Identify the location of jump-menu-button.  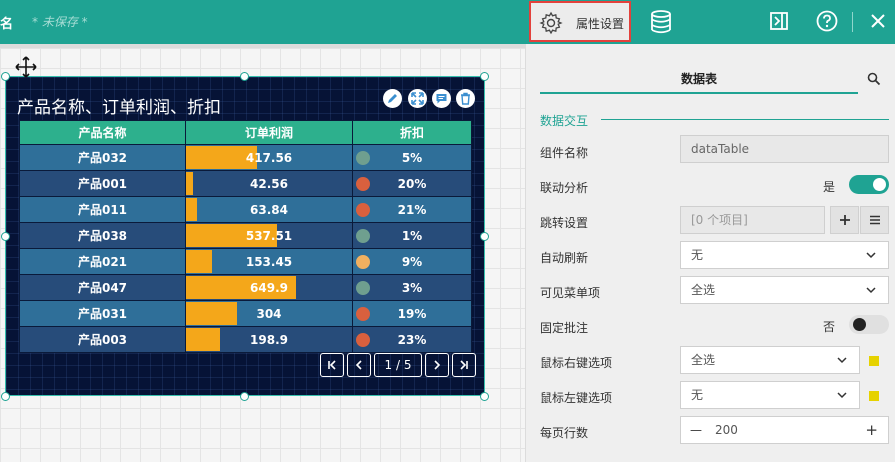
(874, 220).